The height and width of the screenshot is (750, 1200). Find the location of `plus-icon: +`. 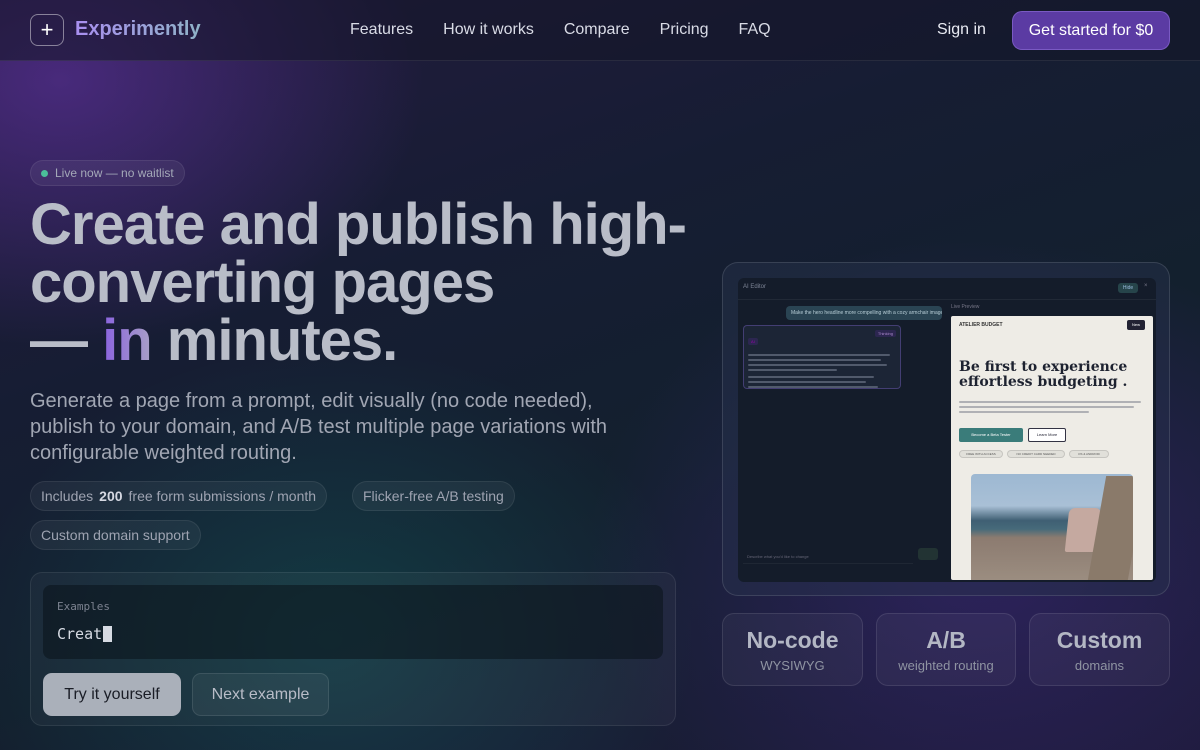

plus-icon: + is located at coordinates (47, 30).